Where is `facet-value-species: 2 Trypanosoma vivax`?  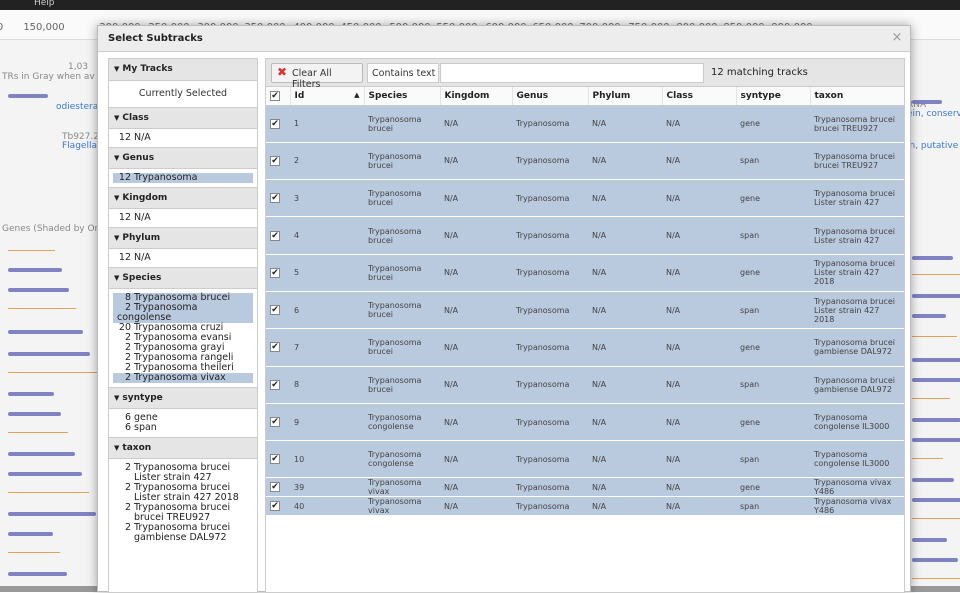 facet-value-species: 2 Trypanosoma vivax is located at coordinates (183, 378).